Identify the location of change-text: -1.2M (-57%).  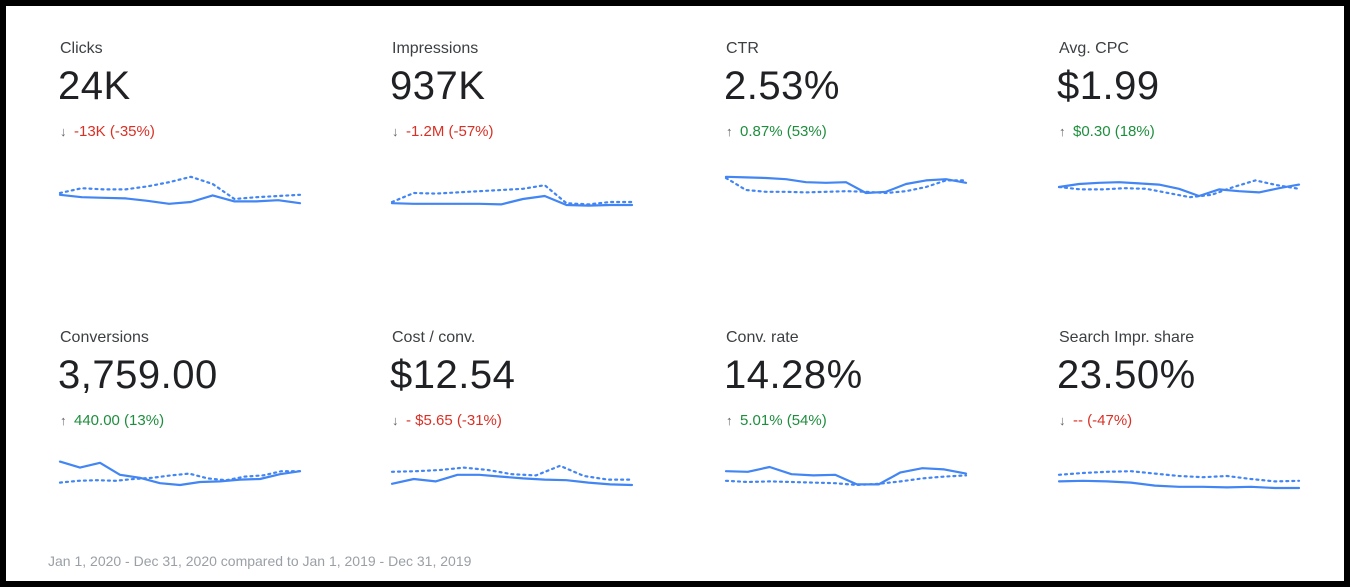
(450, 131).